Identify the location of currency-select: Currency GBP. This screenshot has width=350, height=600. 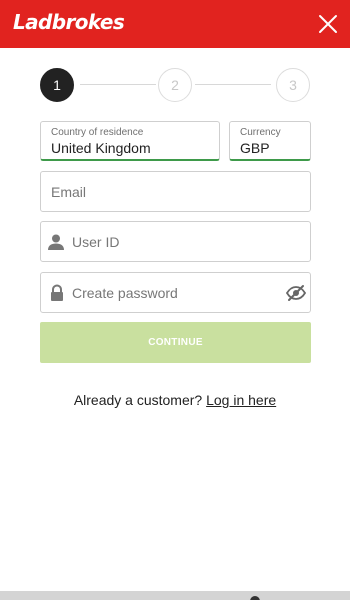
(270, 141).